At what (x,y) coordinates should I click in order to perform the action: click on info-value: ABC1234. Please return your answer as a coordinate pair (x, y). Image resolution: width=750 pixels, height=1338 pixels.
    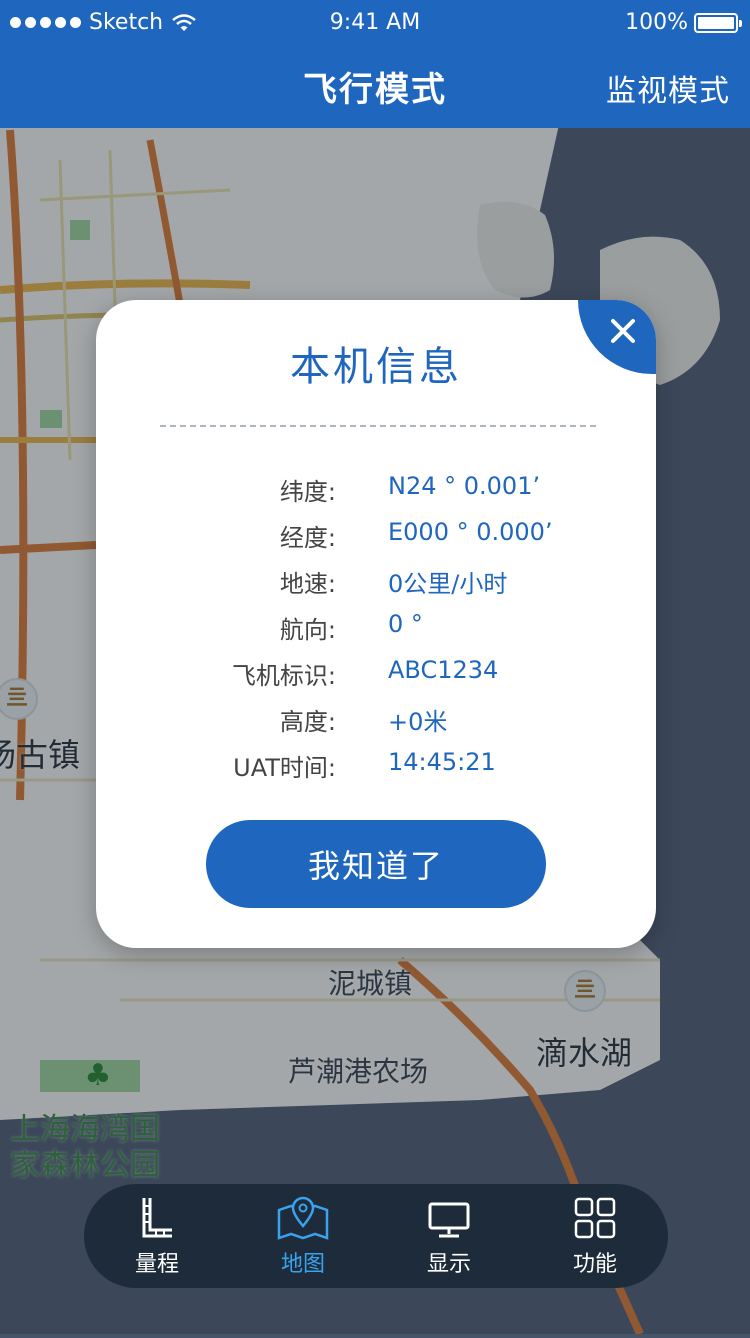
    Looking at the image, I should click on (443, 670).